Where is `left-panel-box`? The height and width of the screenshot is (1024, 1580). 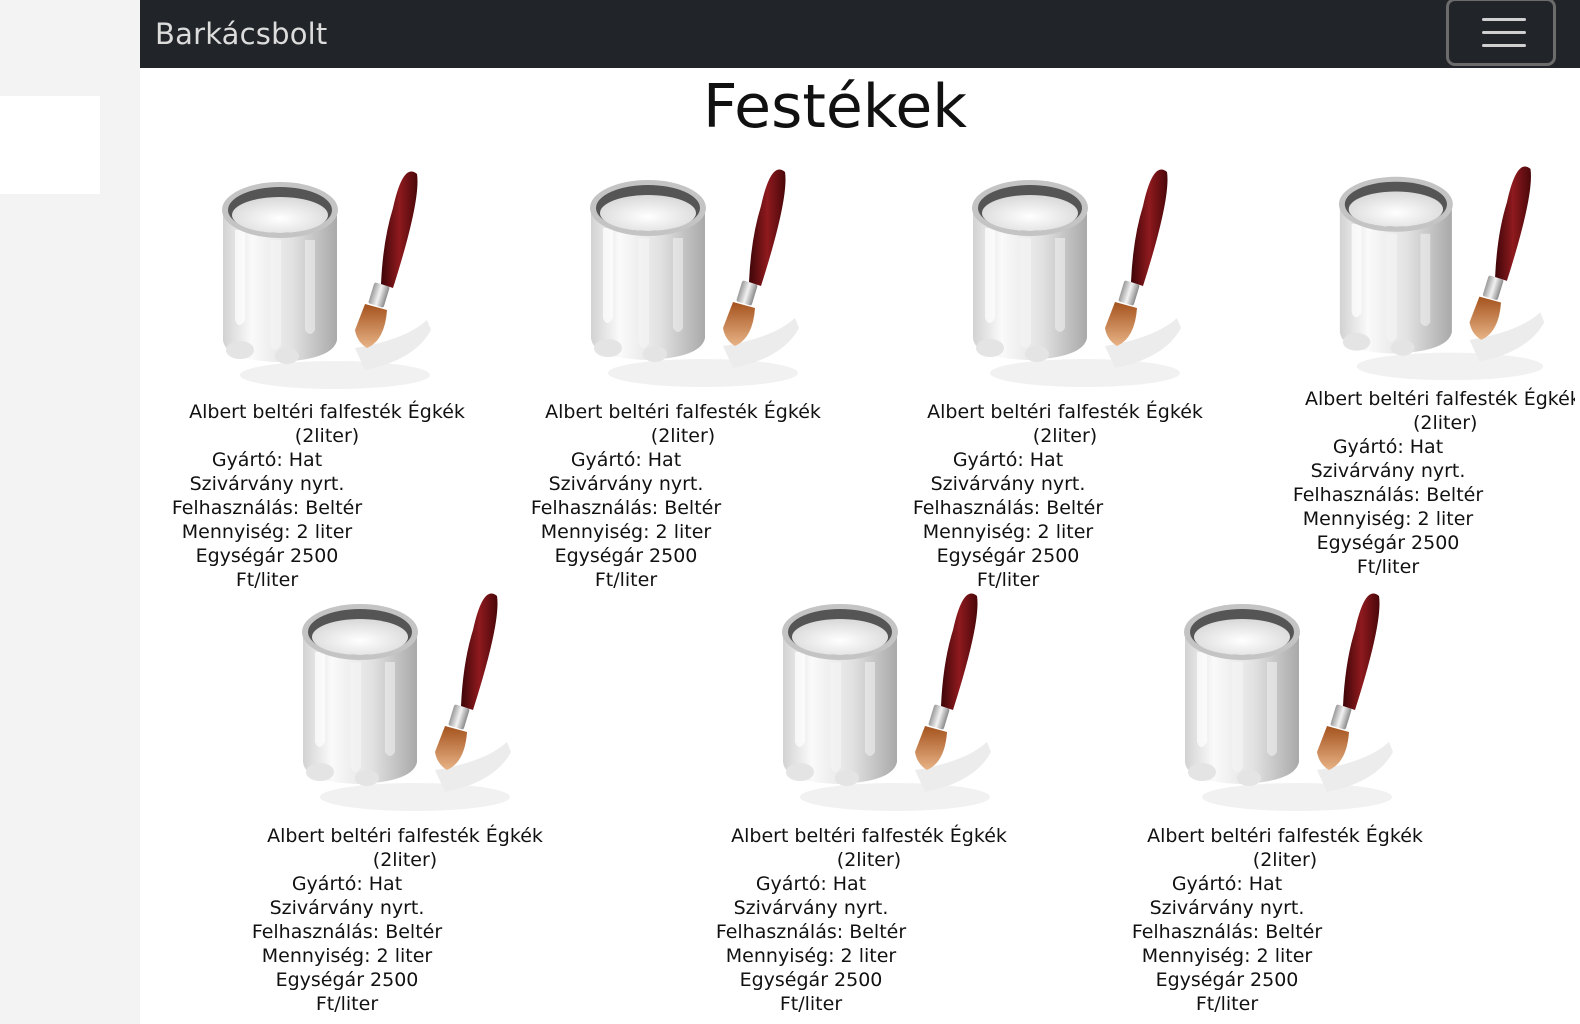
left-panel-box is located at coordinates (50, 145).